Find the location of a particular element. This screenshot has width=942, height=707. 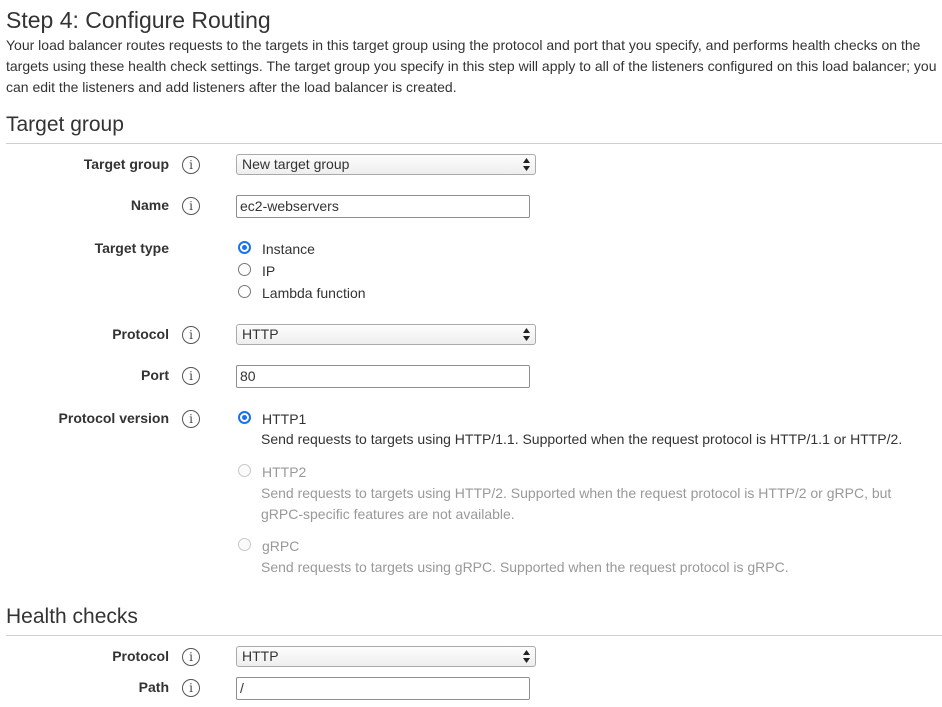

protocol-version-http2-label: HTTP2 is located at coordinates (284, 472).